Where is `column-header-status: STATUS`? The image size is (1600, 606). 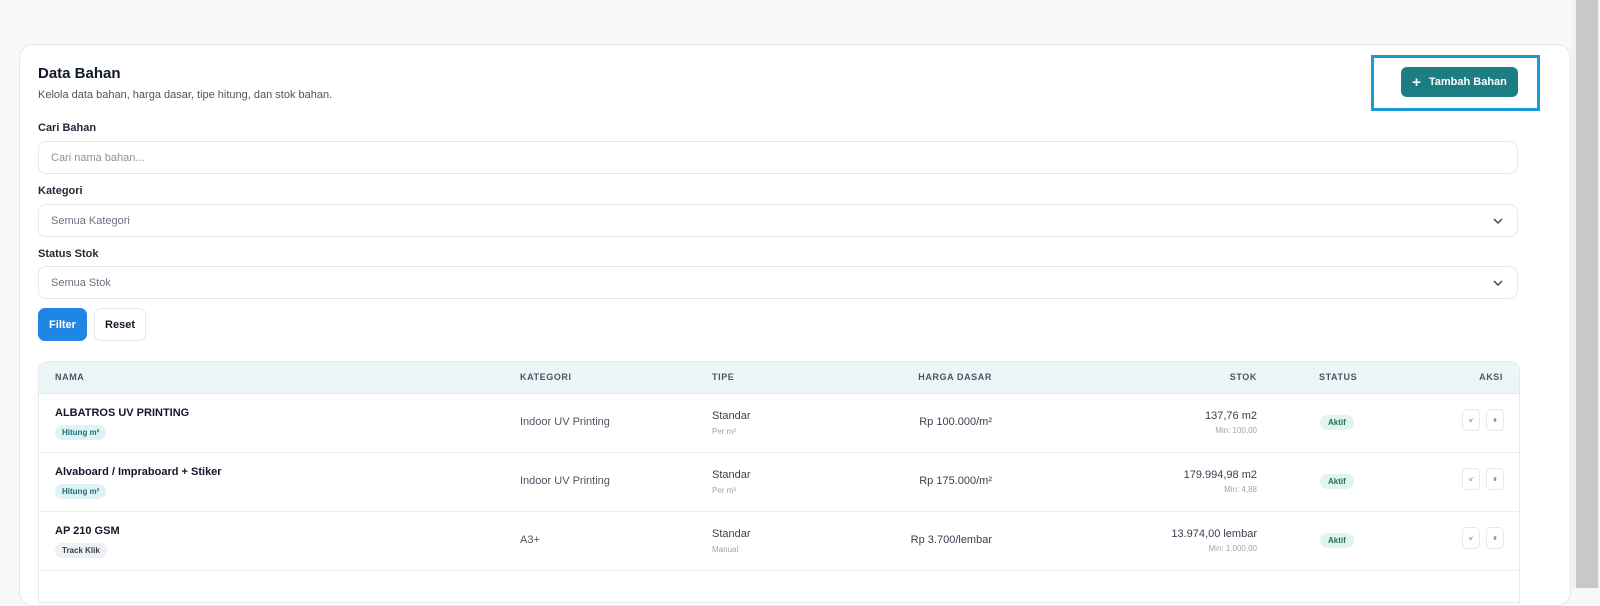
column-header-status: STATUS is located at coordinates (1338, 377).